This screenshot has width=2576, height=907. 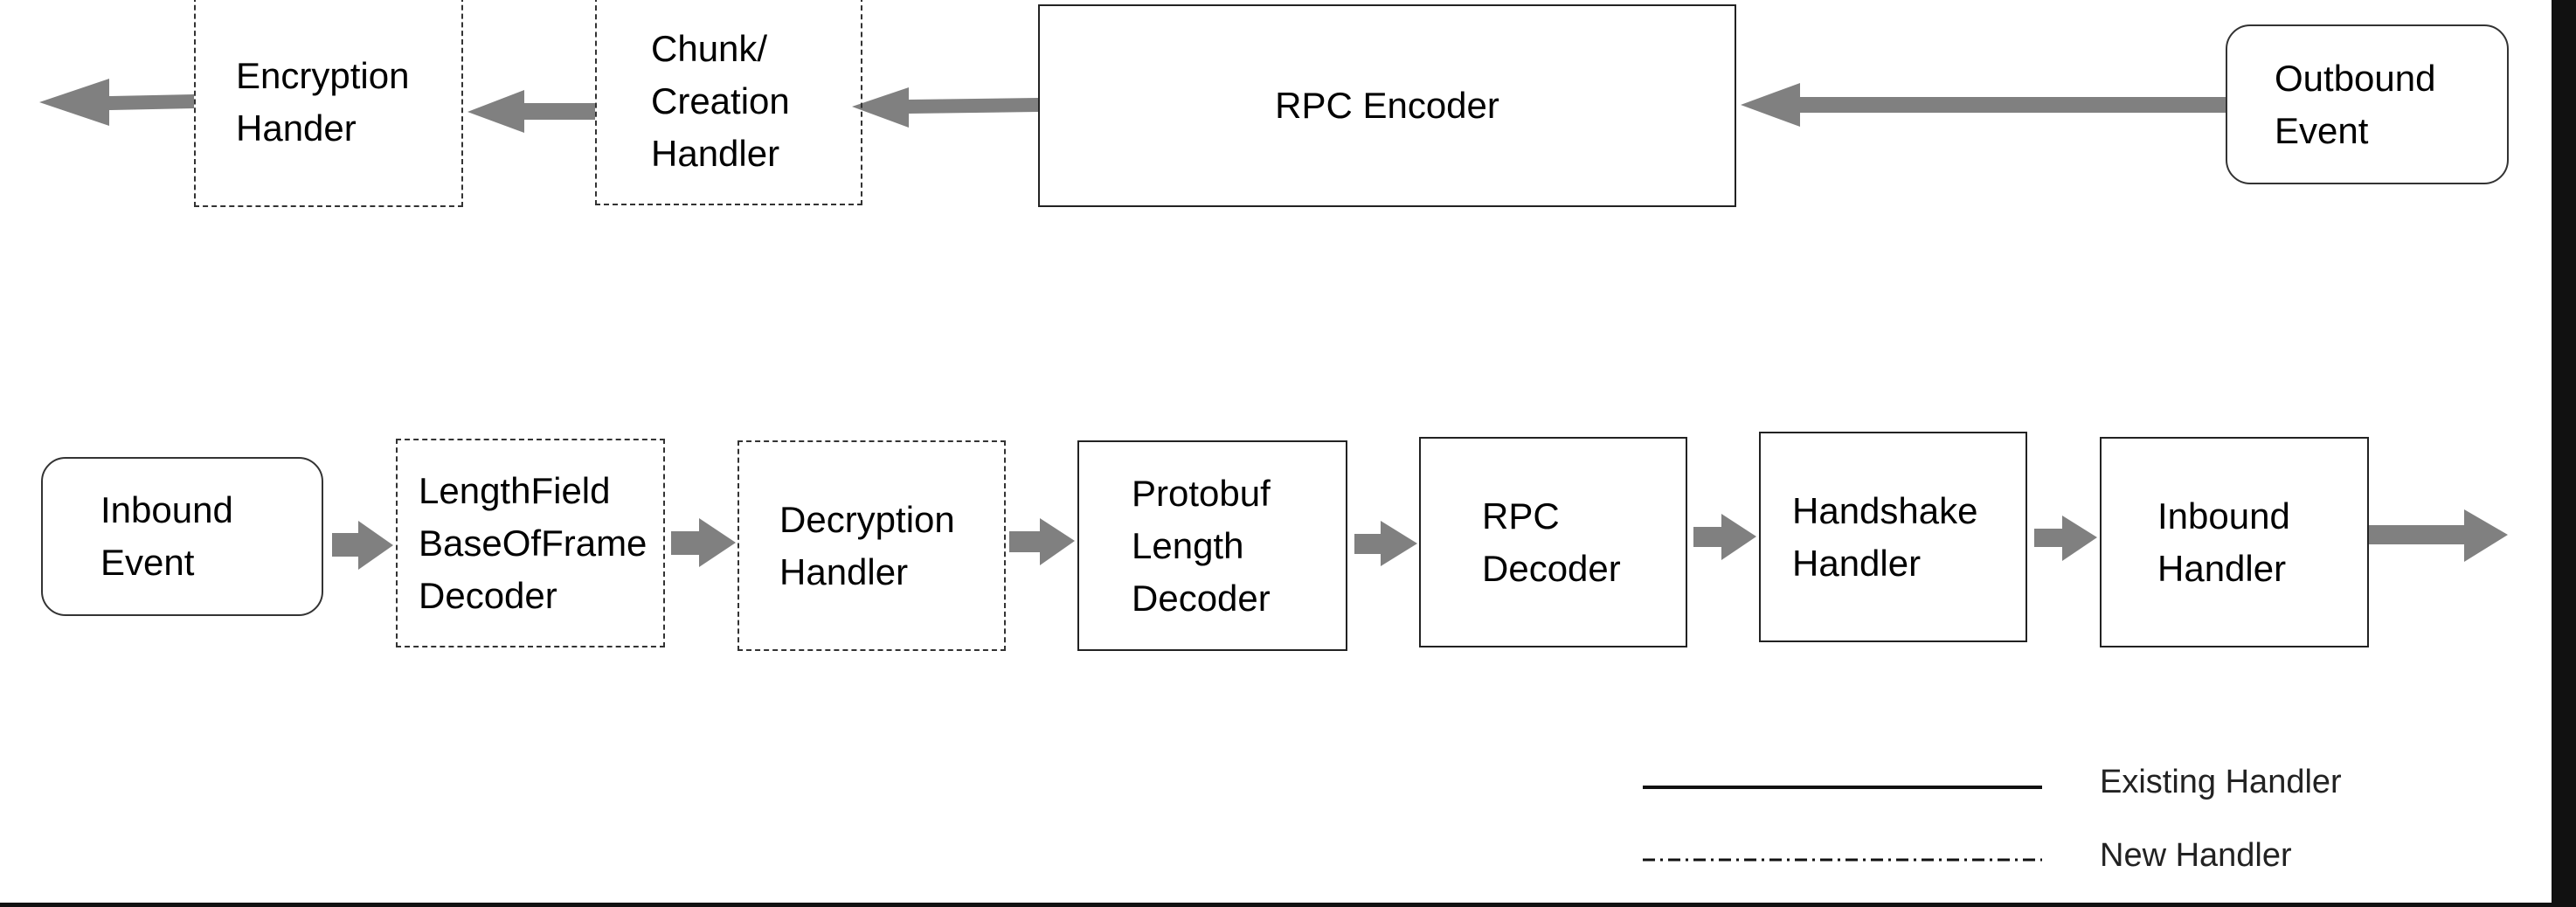 I want to click on node-label: RPC Decoder, so click(x=1551, y=542).